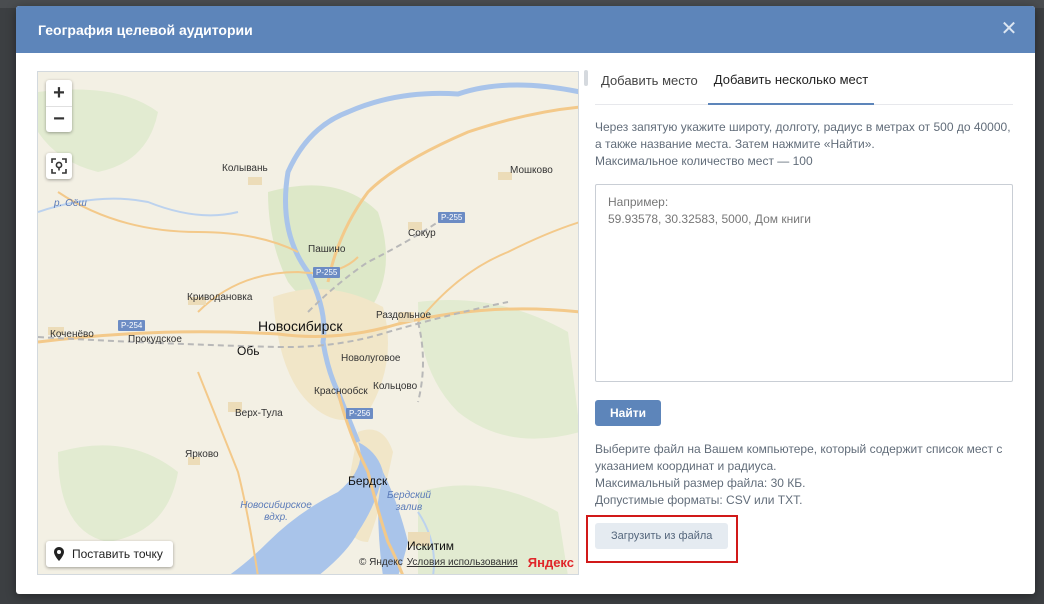 This screenshot has width=1044, height=604. What do you see at coordinates (628, 413) in the screenshot?
I see `find-button: Найти` at bounding box center [628, 413].